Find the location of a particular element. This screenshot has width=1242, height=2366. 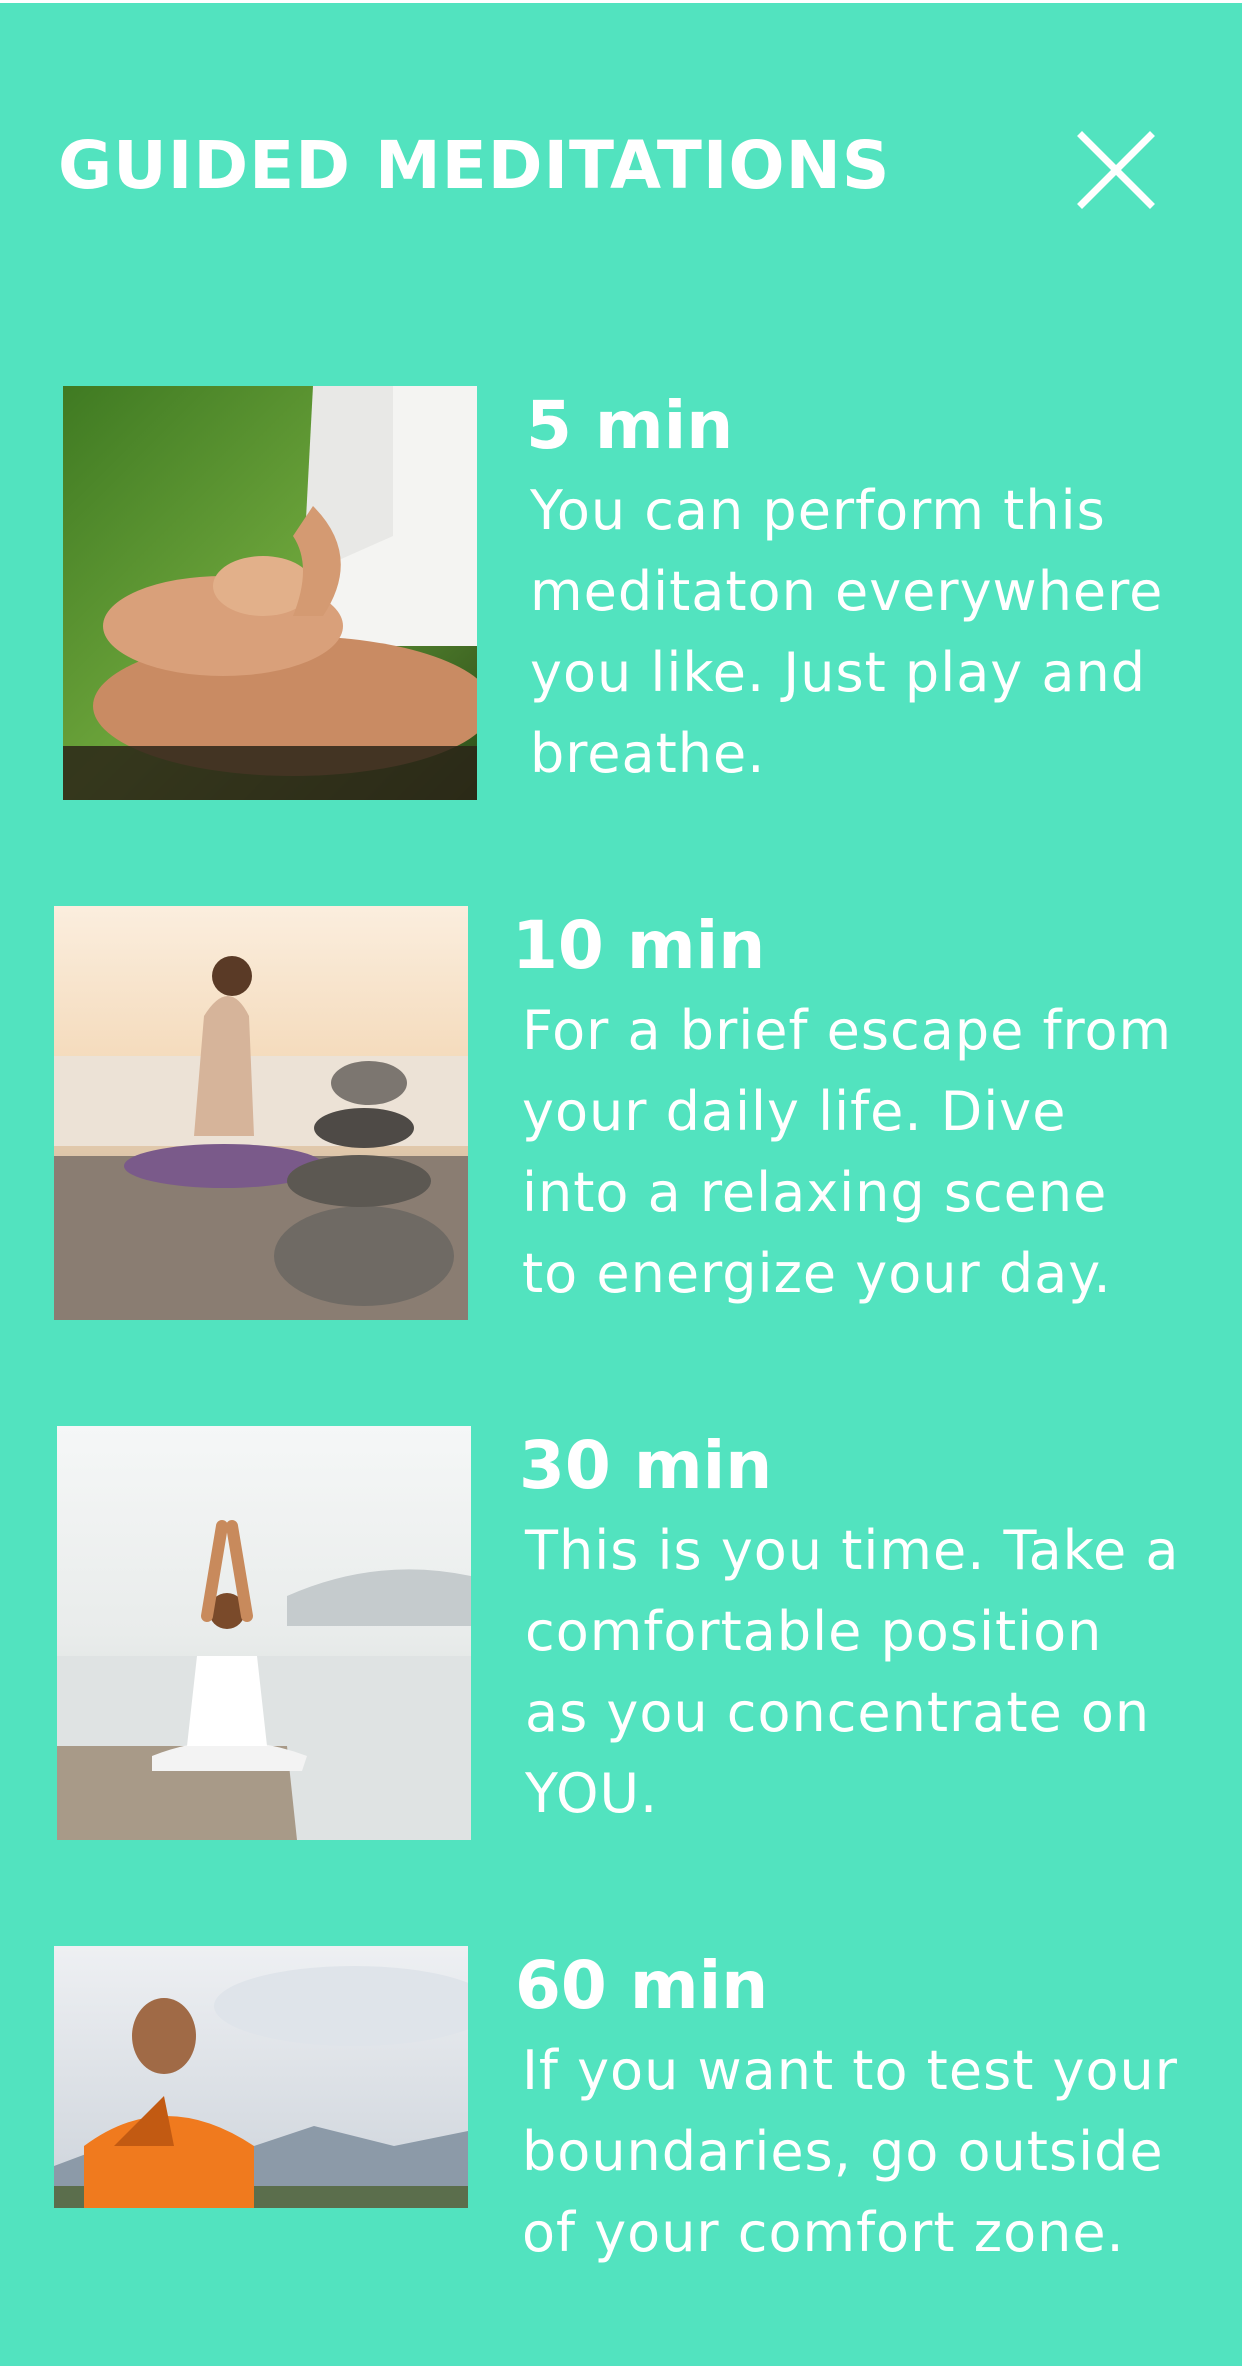

description-line: of your comfort zone. is located at coordinates (823, 2232).